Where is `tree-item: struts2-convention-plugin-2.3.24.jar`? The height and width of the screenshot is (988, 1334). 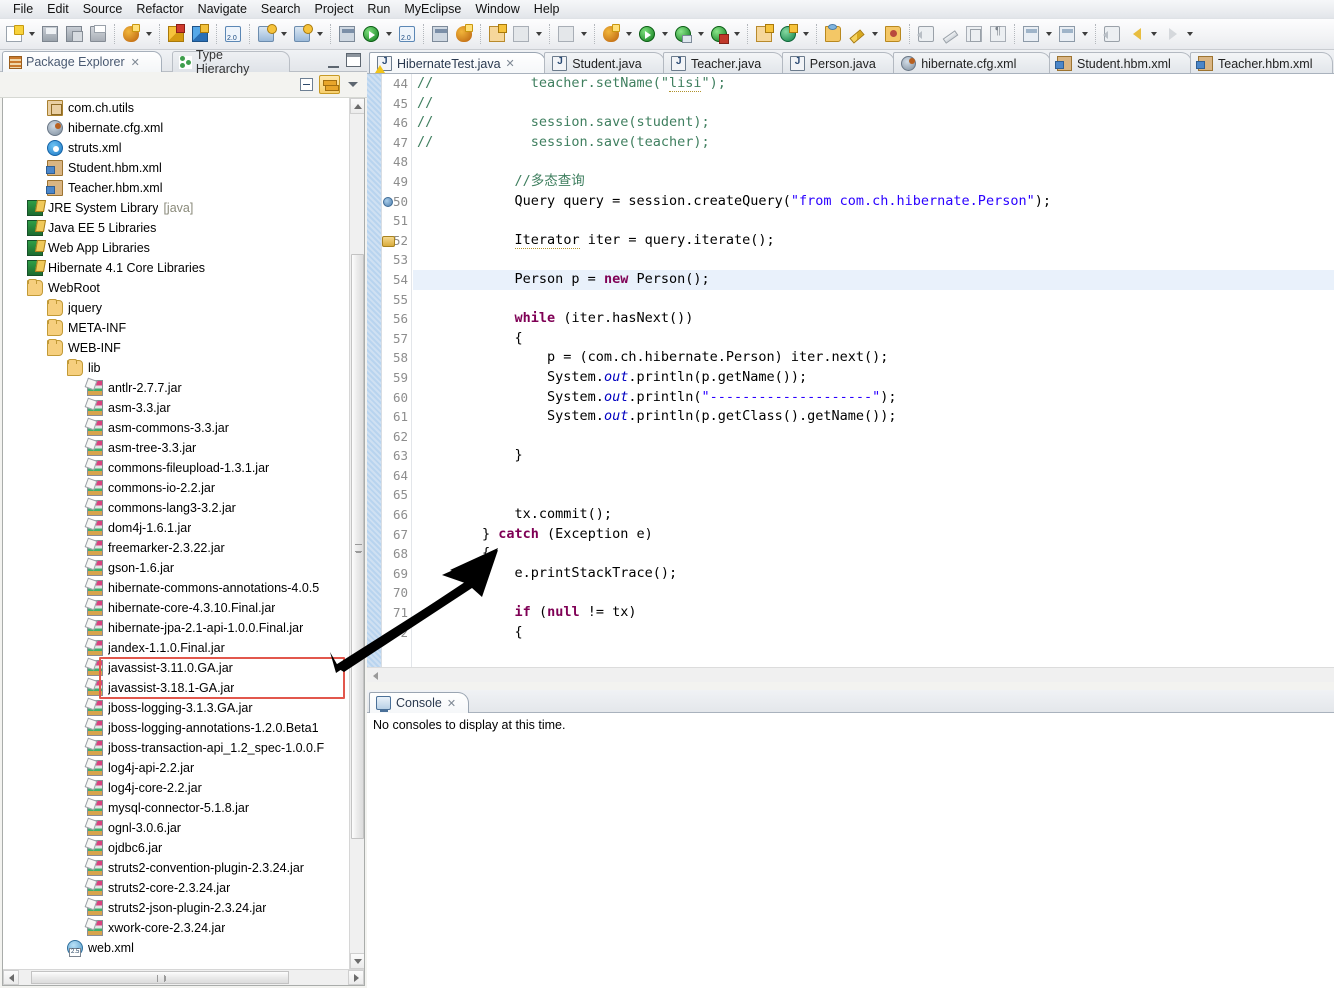
tree-item: struts2-convention-plugin-2.3.24.jar is located at coordinates (176, 868).